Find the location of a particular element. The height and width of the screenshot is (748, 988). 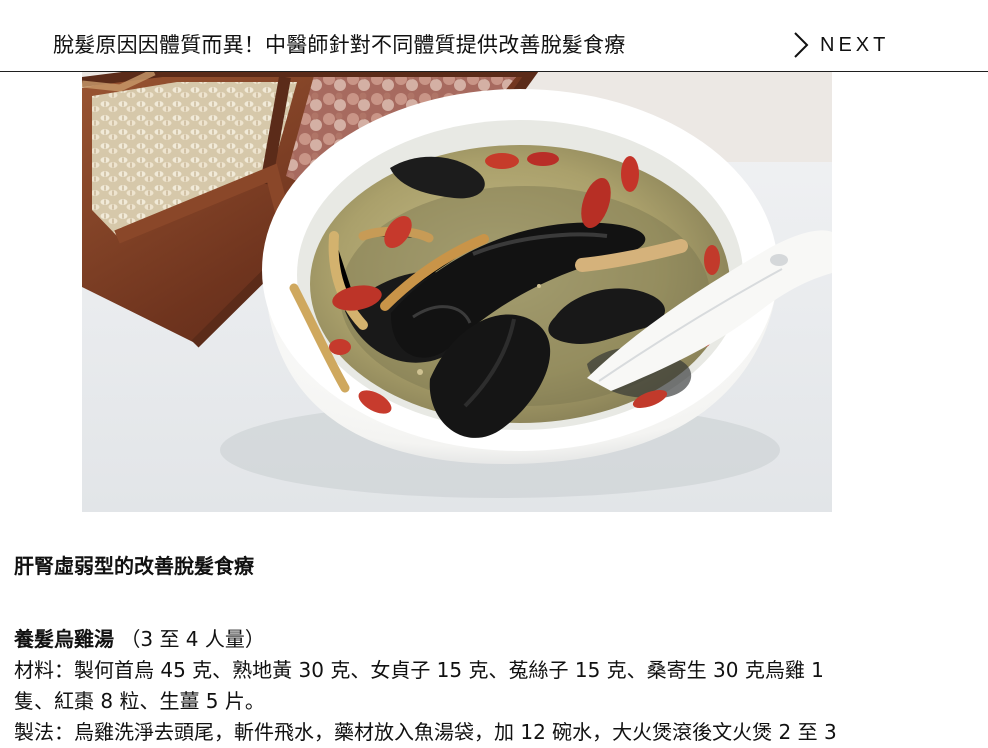

recipe-serving: （3 至 4 人量） is located at coordinates (192, 639).